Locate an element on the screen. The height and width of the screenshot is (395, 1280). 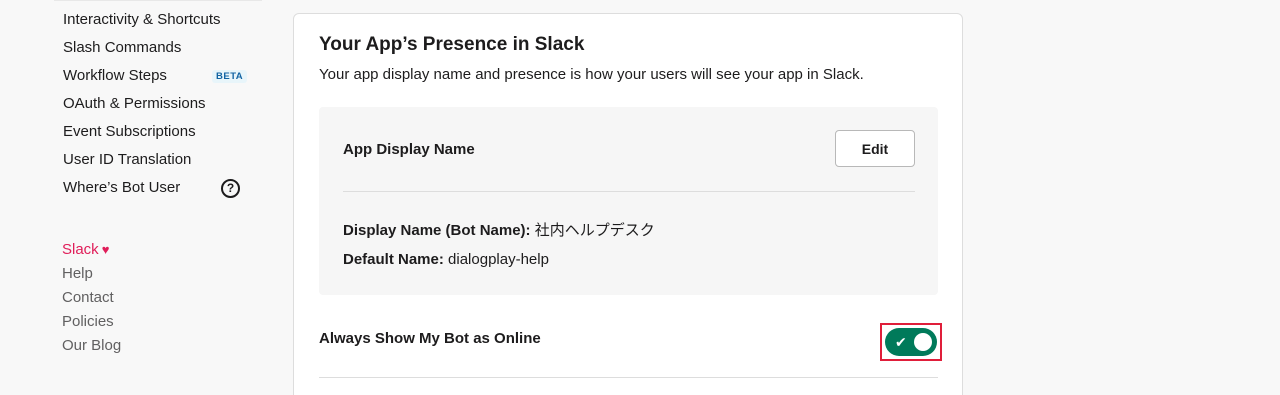
footer-link-our-blog: Our Blog is located at coordinates (91, 346).